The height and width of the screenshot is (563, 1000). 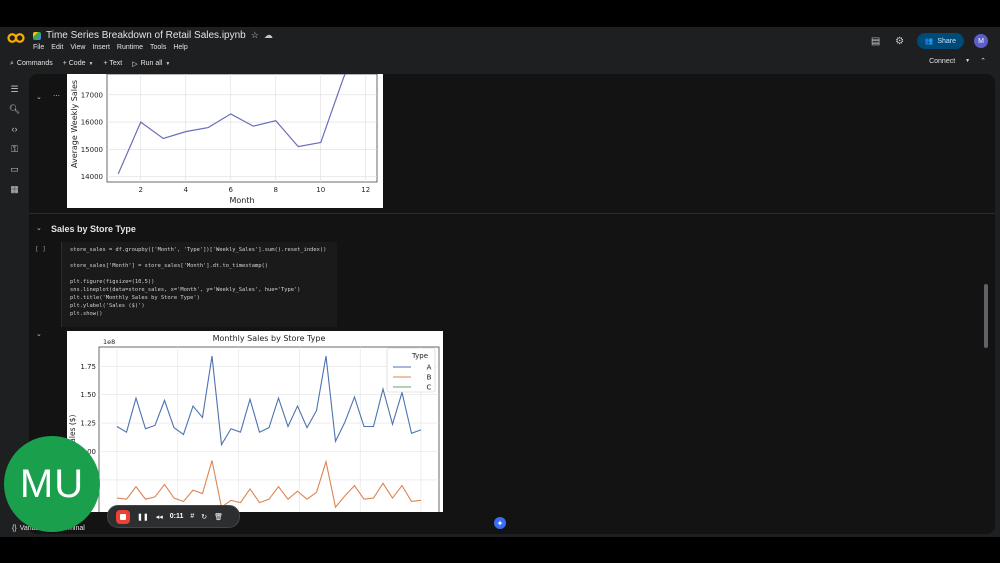 What do you see at coordinates (143, 517) in the screenshot?
I see `pause-icon: ❚❚` at bounding box center [143, 517].